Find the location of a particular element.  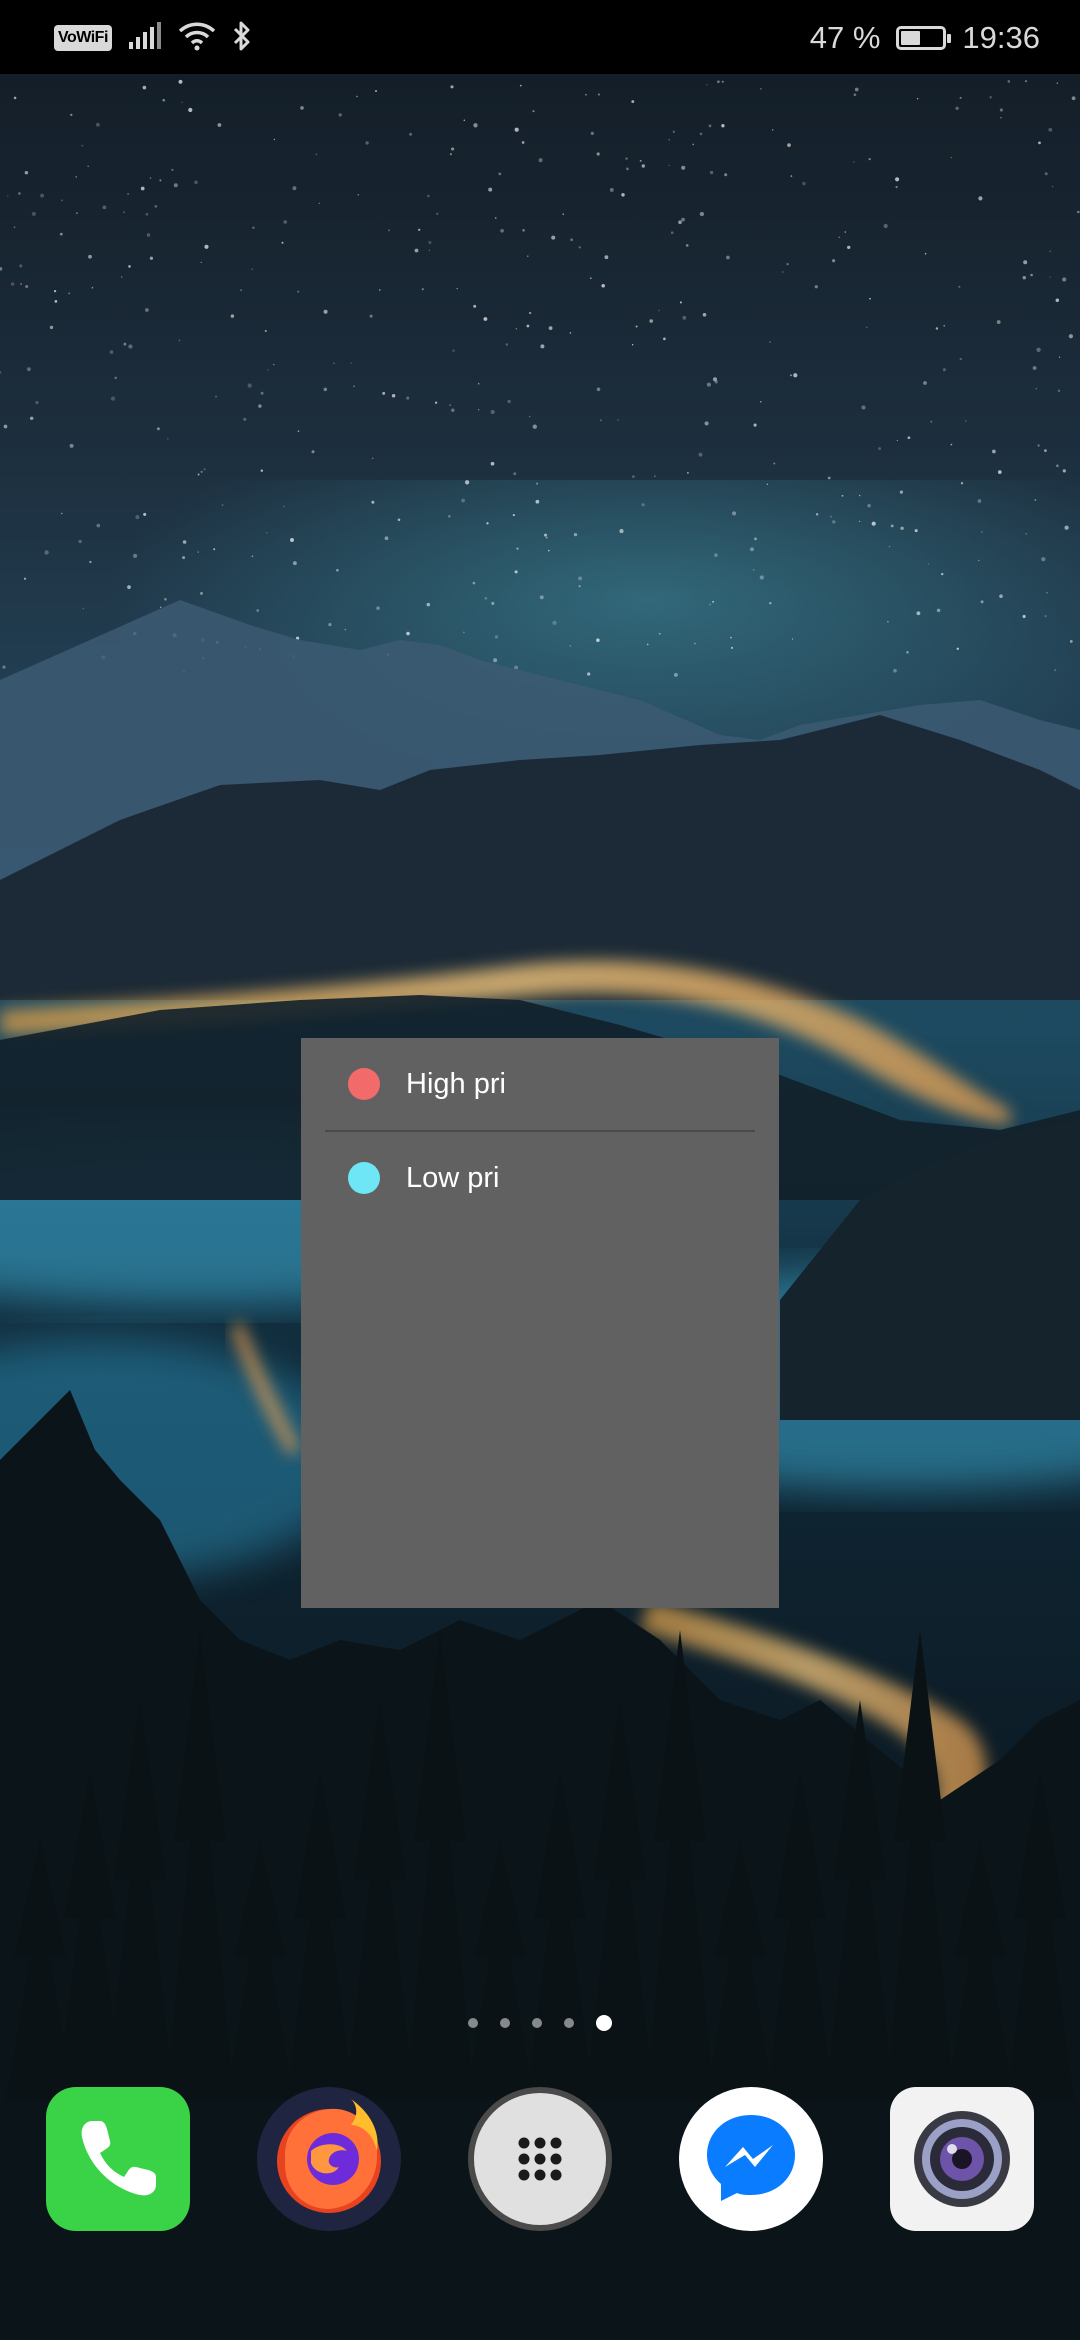

battery-level-fill is located at coordinates (911, 38).